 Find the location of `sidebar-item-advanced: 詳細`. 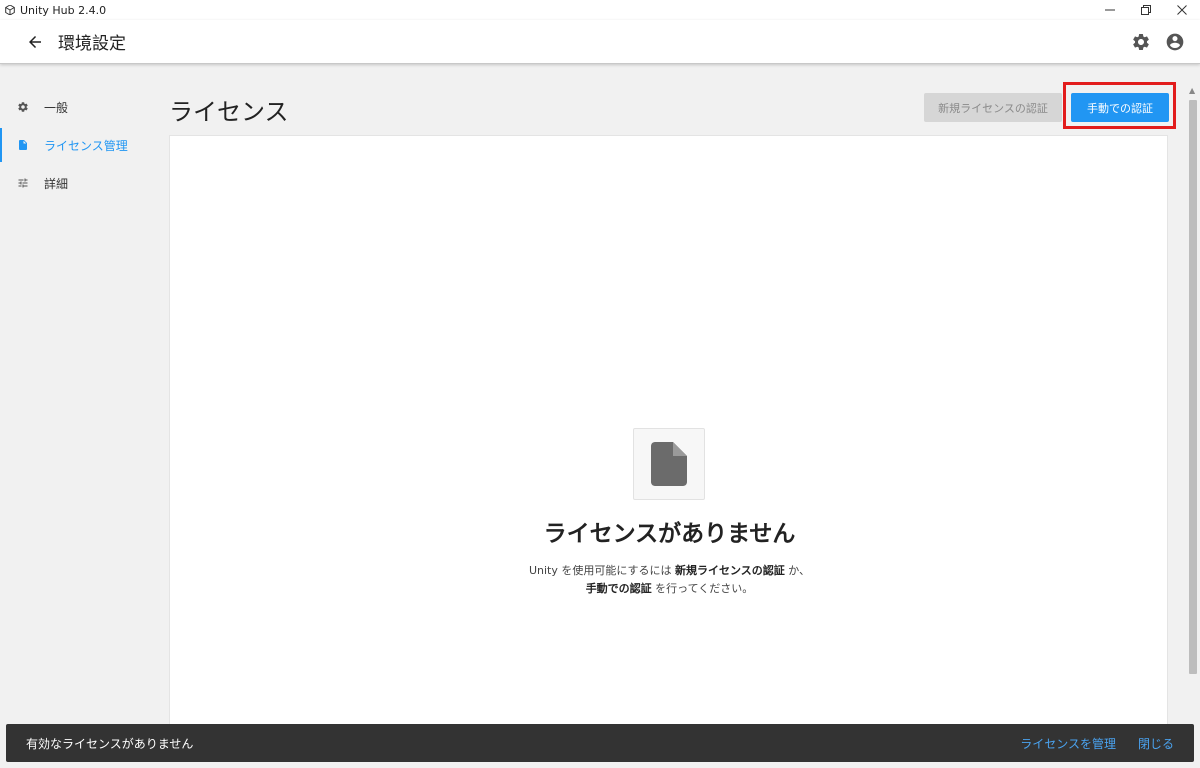

sidebar-item-advanced: 詳細 is located at coordinates (80, 183).